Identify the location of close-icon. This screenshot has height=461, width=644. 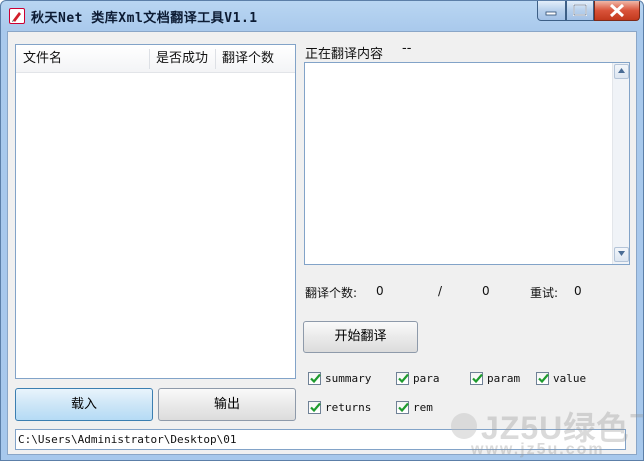
(617, 10).